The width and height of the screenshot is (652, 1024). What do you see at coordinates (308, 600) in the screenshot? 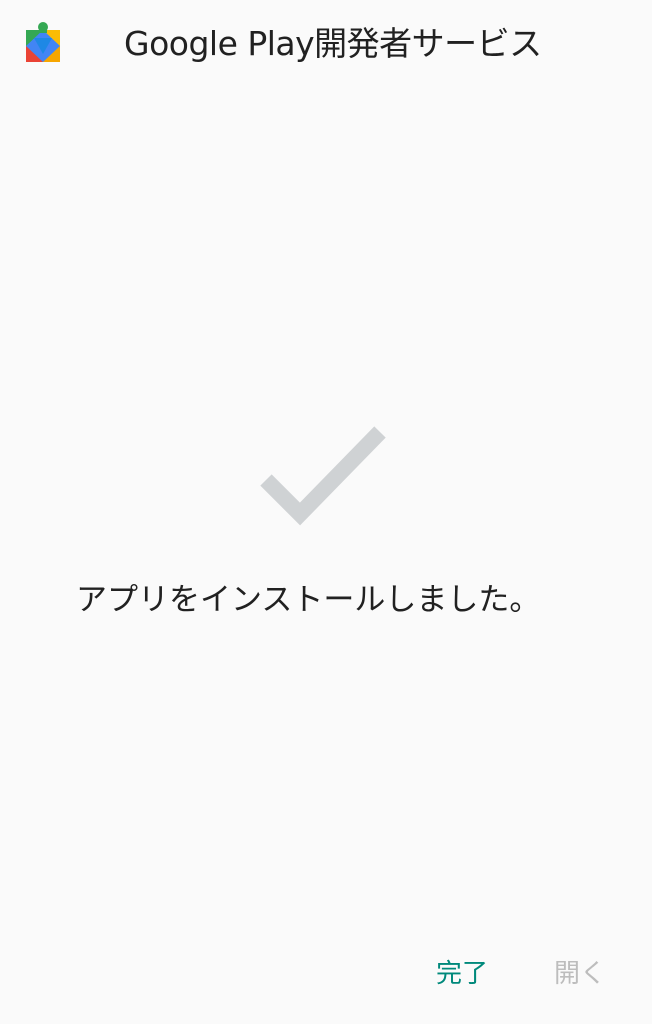
I see `install-status-message: アプリをインストールしました。` at bounding box center [308, 600].